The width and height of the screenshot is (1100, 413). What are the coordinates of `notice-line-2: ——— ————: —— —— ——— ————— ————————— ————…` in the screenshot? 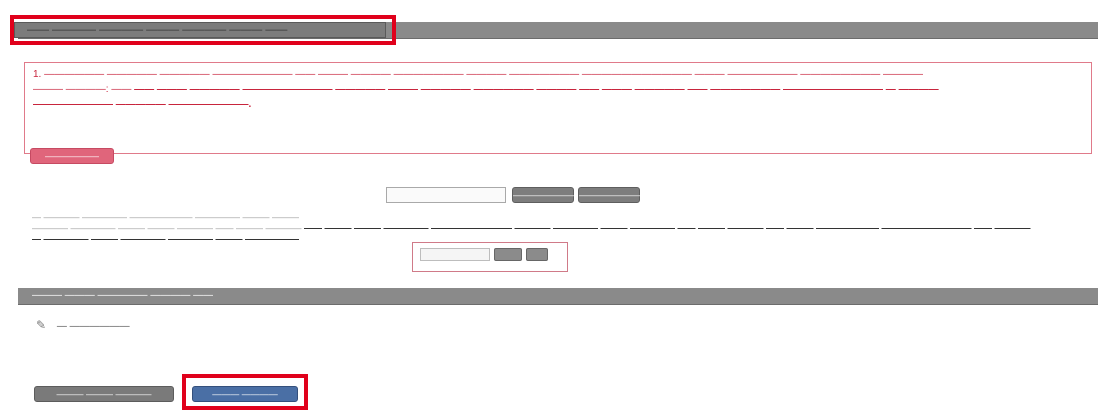 It's located at (558, 89).